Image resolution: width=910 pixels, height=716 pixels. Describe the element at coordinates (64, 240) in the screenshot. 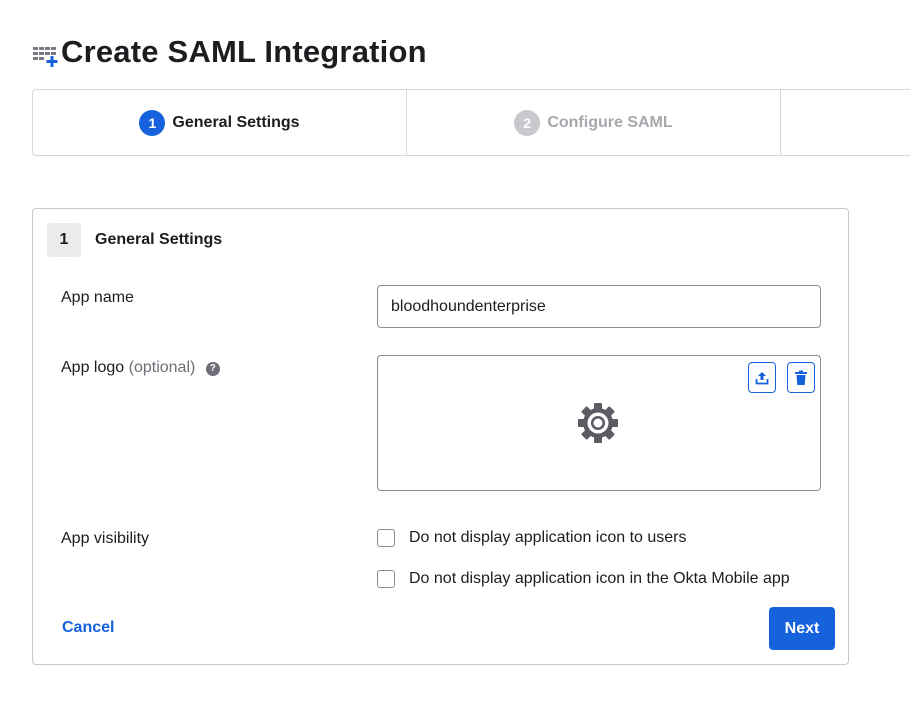

I see `section-number: 1` at that location.